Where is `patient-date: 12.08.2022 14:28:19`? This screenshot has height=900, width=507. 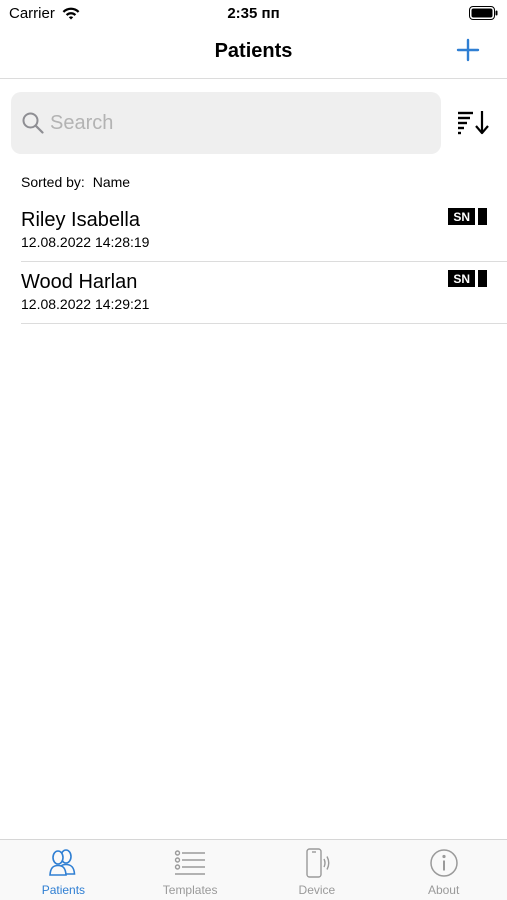 patient-date: 12.08.2022 14:28:19 is located at coordinates (85, 242).